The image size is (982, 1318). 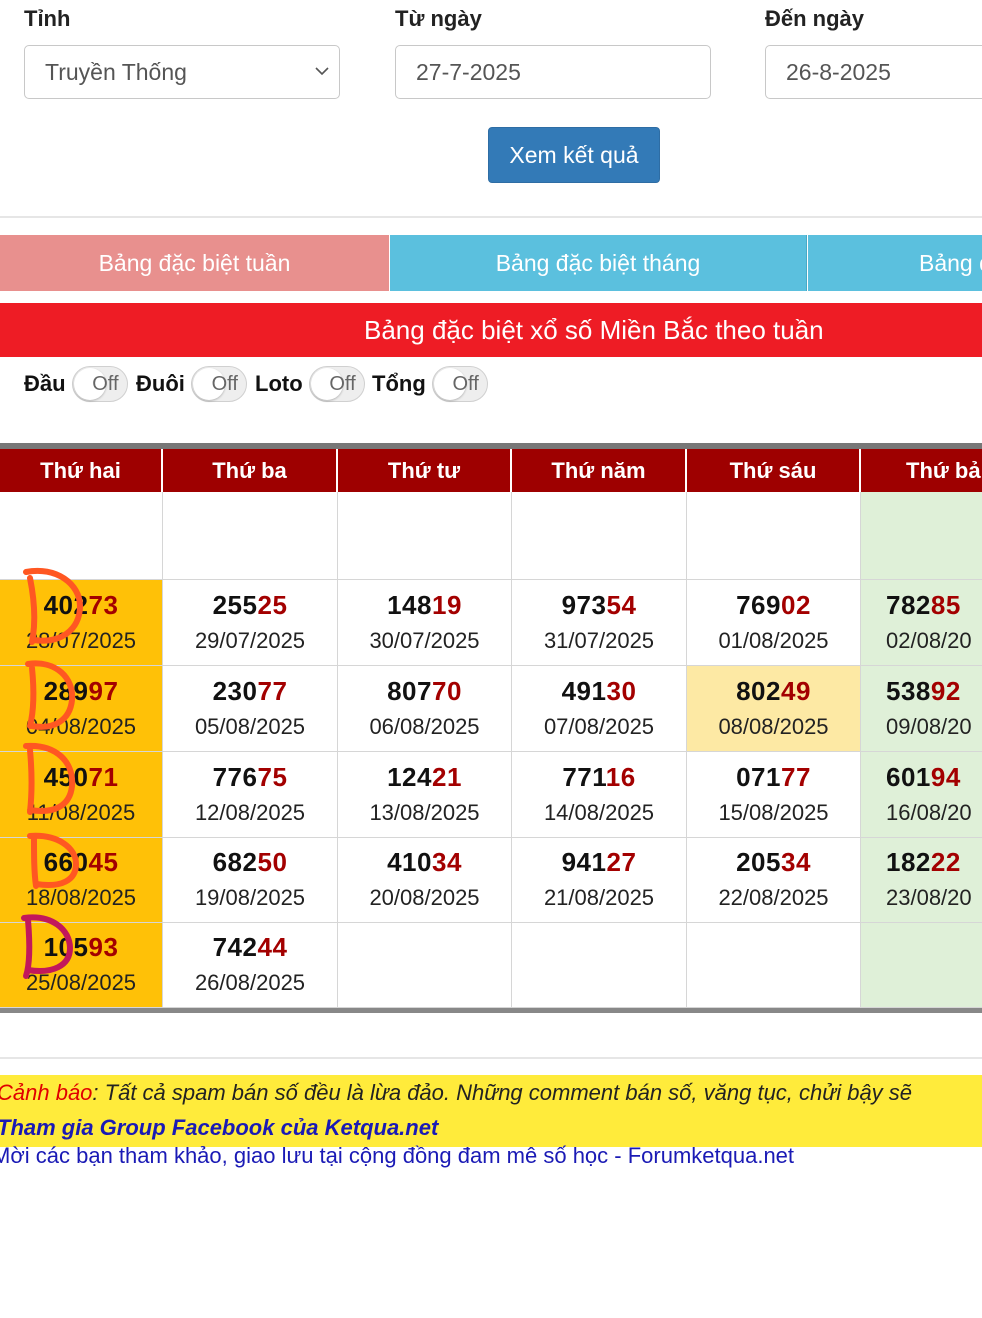 I want to click on special-number: 10593, so click(x=81, y=947).